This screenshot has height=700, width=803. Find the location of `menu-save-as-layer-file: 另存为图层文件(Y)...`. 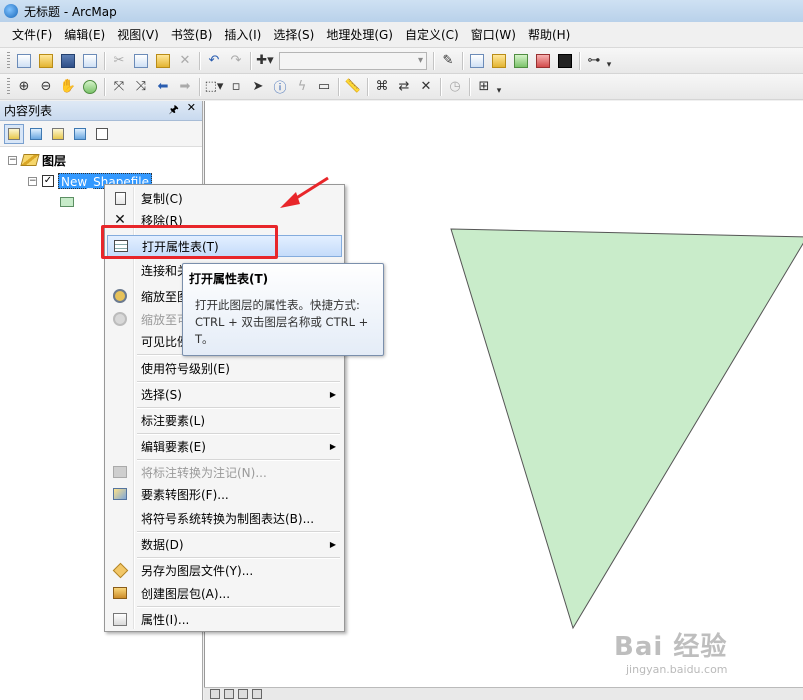

menu-save-as-layer-file: 另存为图层文件(Y)... is located at coordinates (224, 570).